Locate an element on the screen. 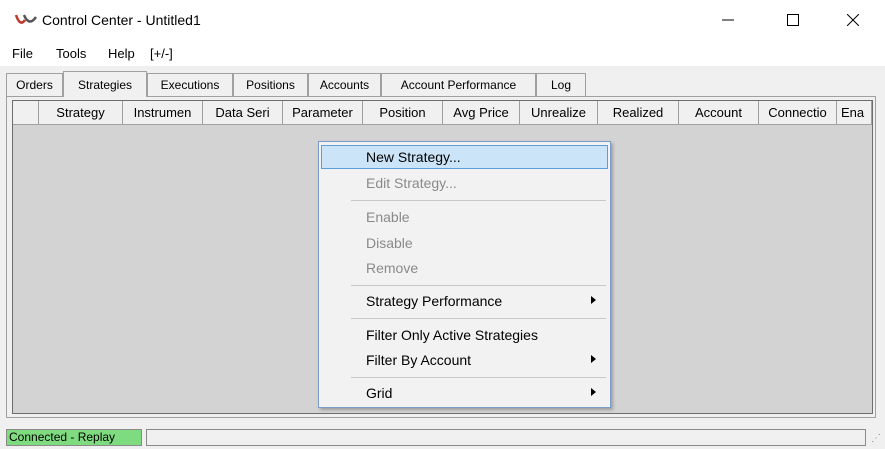  menu-bar: File Tools Help [+/-] is located at coordinates (442, 53).